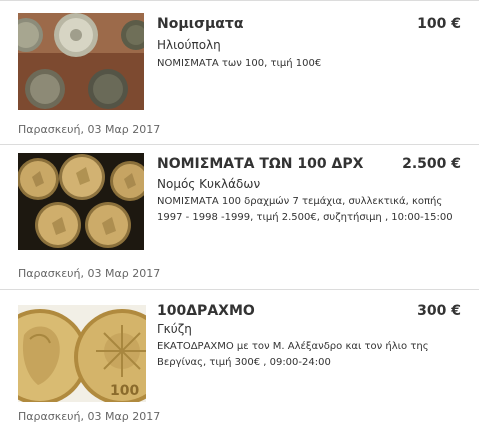  Describe the element at coordinates (206, 311) in the screenshot. I see `listing-title: 100ΔΡΑΧΜΟ` at that location.